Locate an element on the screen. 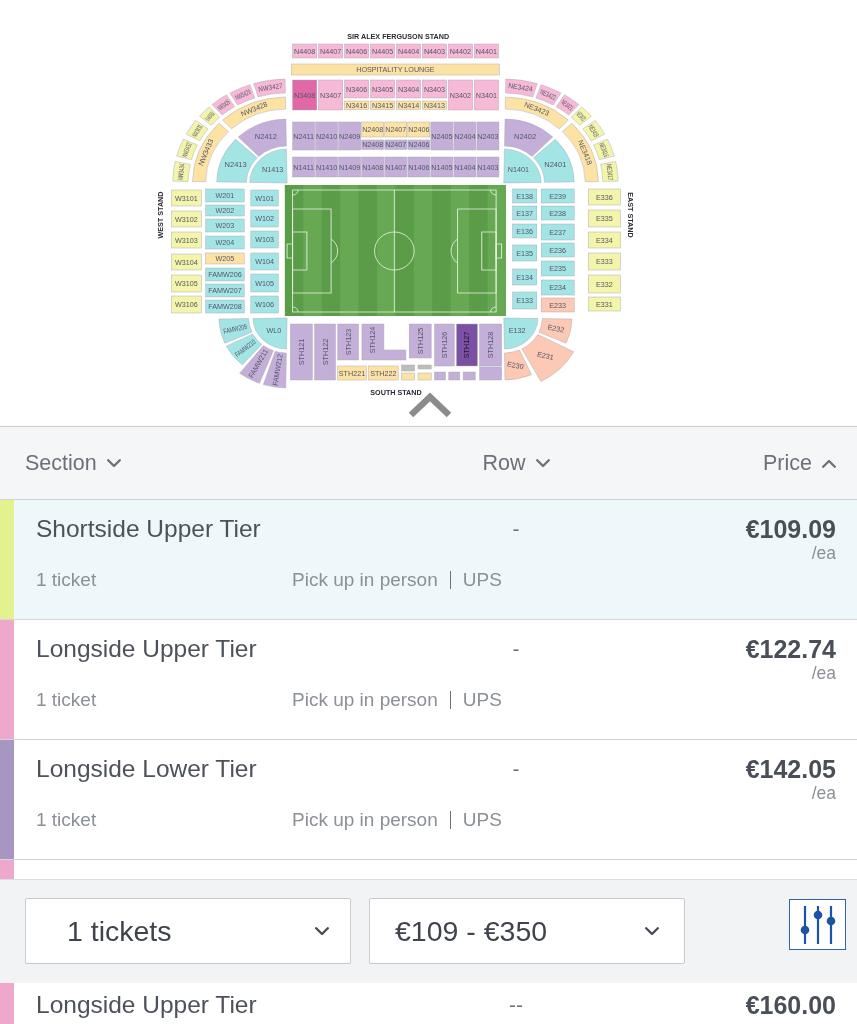  price: €122.74 is located at coordinates (790, 649).